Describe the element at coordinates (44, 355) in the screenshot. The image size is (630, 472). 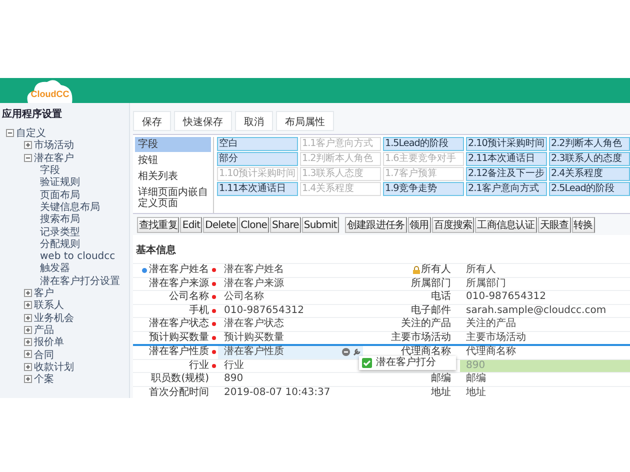
I see `sidebar-item: 合同` at that location.